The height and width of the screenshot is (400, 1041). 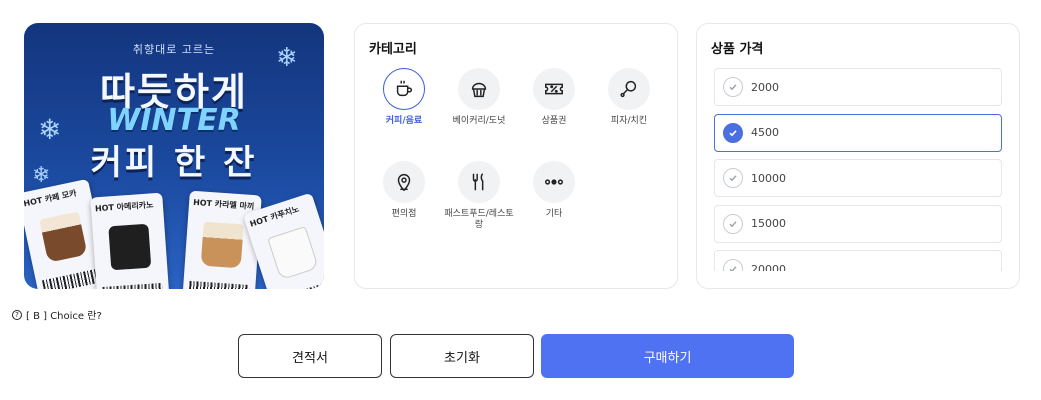 What do you see at coordinates (768, 178) in the screenshot?
I see `price-option-label: 10000` at bounding box center [768, 178].